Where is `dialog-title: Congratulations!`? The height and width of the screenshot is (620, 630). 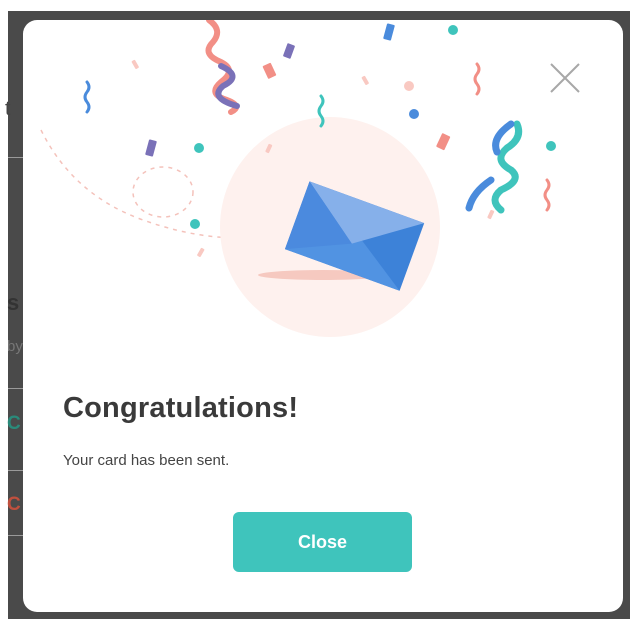 dialog-title: Congratulations! is located at coordinates (181, 408).